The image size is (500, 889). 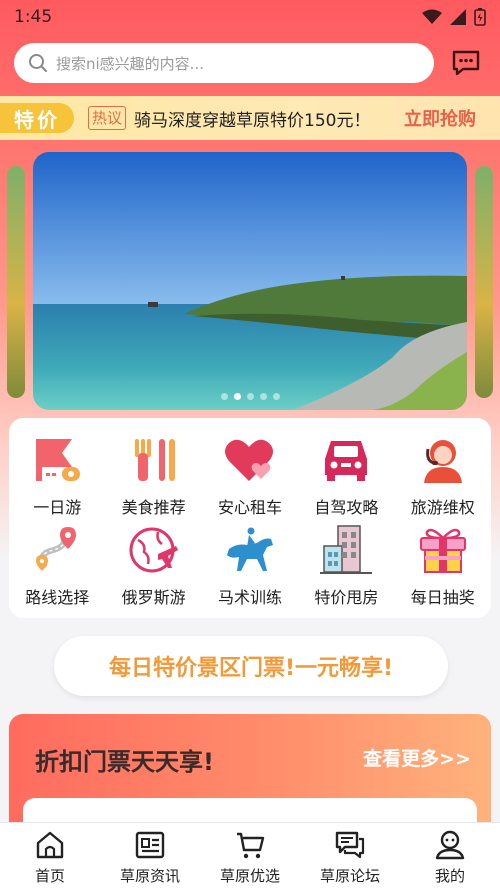 I want to click on status-bar: 1:45, so click(x=250, y=17).